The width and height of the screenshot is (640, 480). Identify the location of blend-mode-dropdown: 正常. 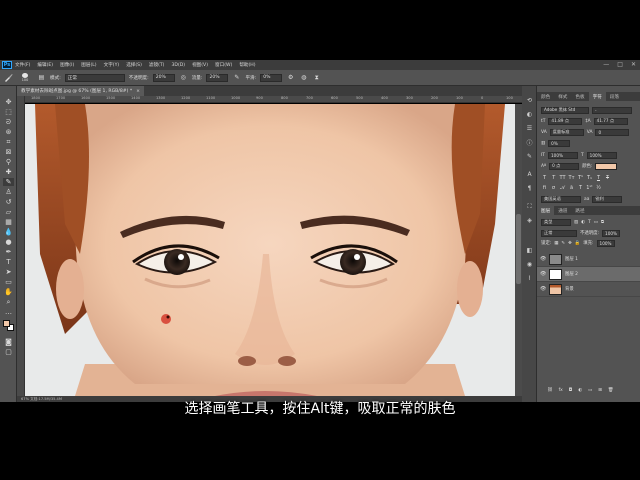
(559, 233).